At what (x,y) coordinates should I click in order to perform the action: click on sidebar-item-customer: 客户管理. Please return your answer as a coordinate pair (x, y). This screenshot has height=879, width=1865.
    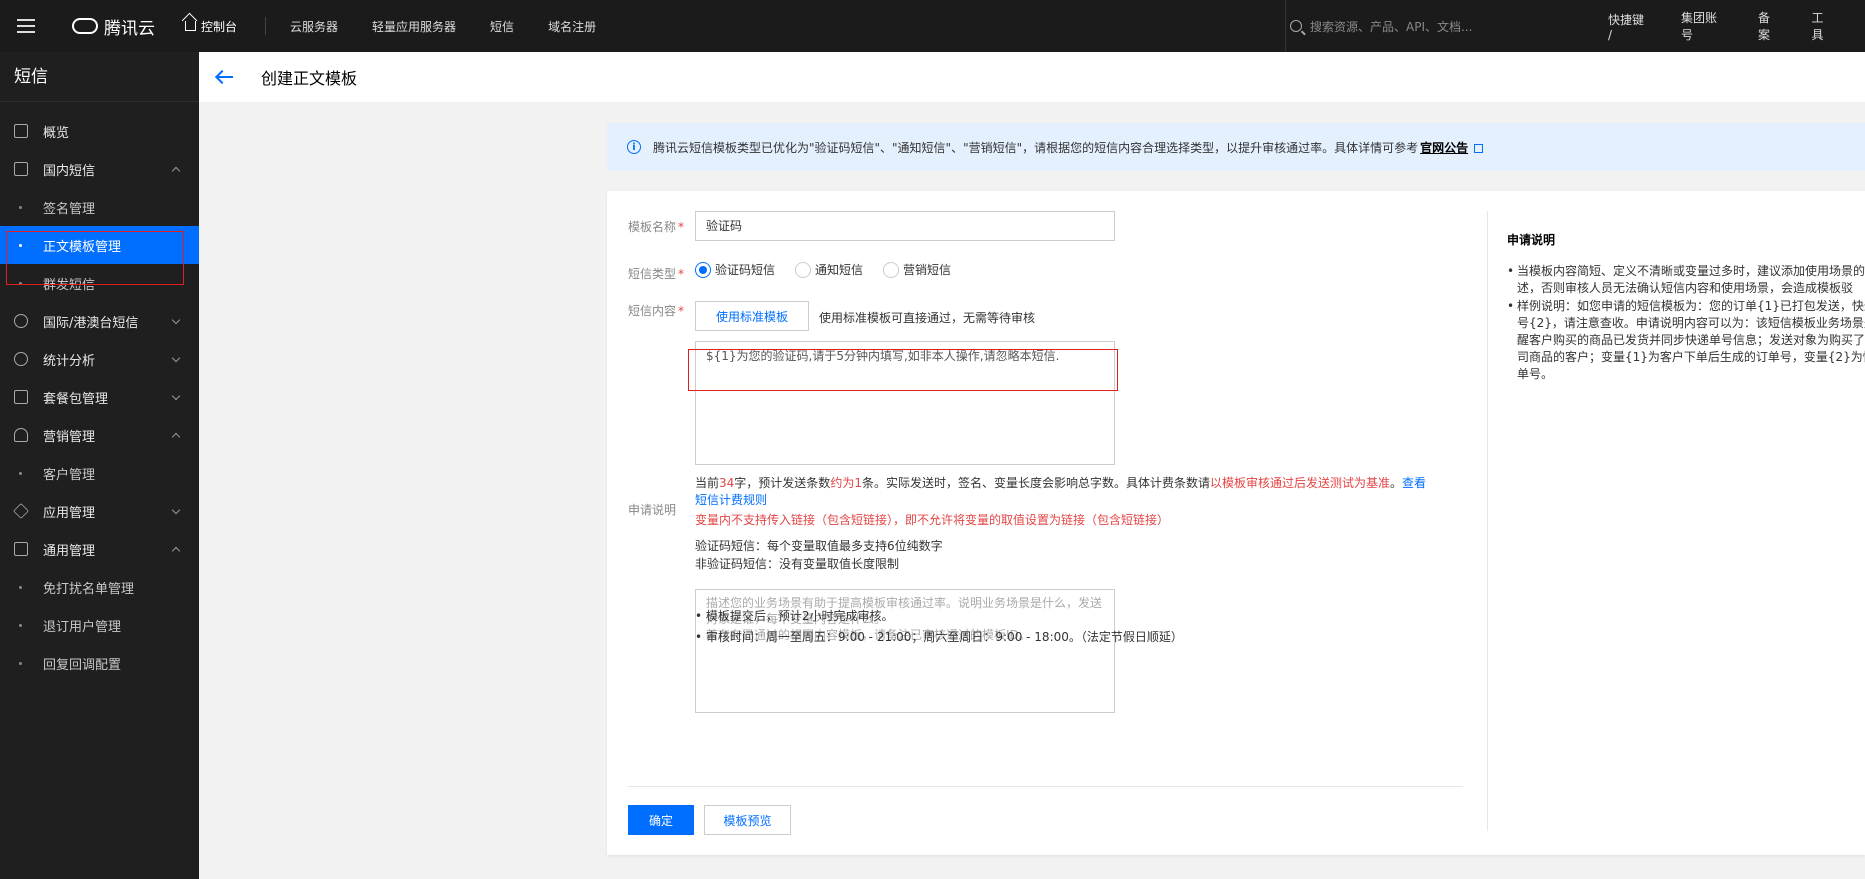
    Looking at the image, I should click on (99, 473).